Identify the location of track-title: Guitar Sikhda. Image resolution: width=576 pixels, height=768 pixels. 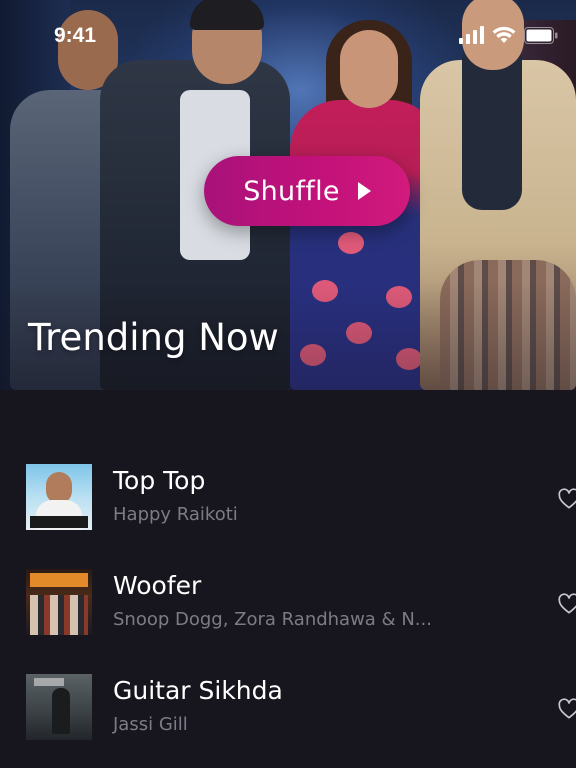
(198, 690).